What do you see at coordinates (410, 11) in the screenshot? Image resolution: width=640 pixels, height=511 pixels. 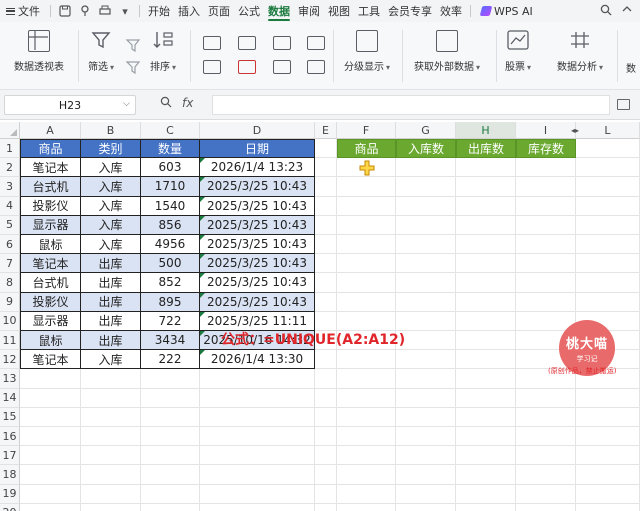 I see `tab-member: 会员专享` at bounding box center [410, 11].